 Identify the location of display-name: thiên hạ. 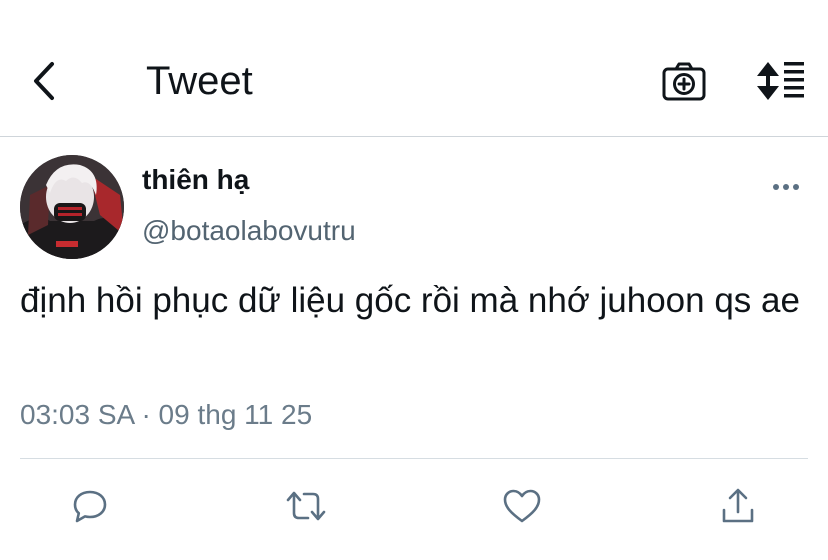
(195, 180).